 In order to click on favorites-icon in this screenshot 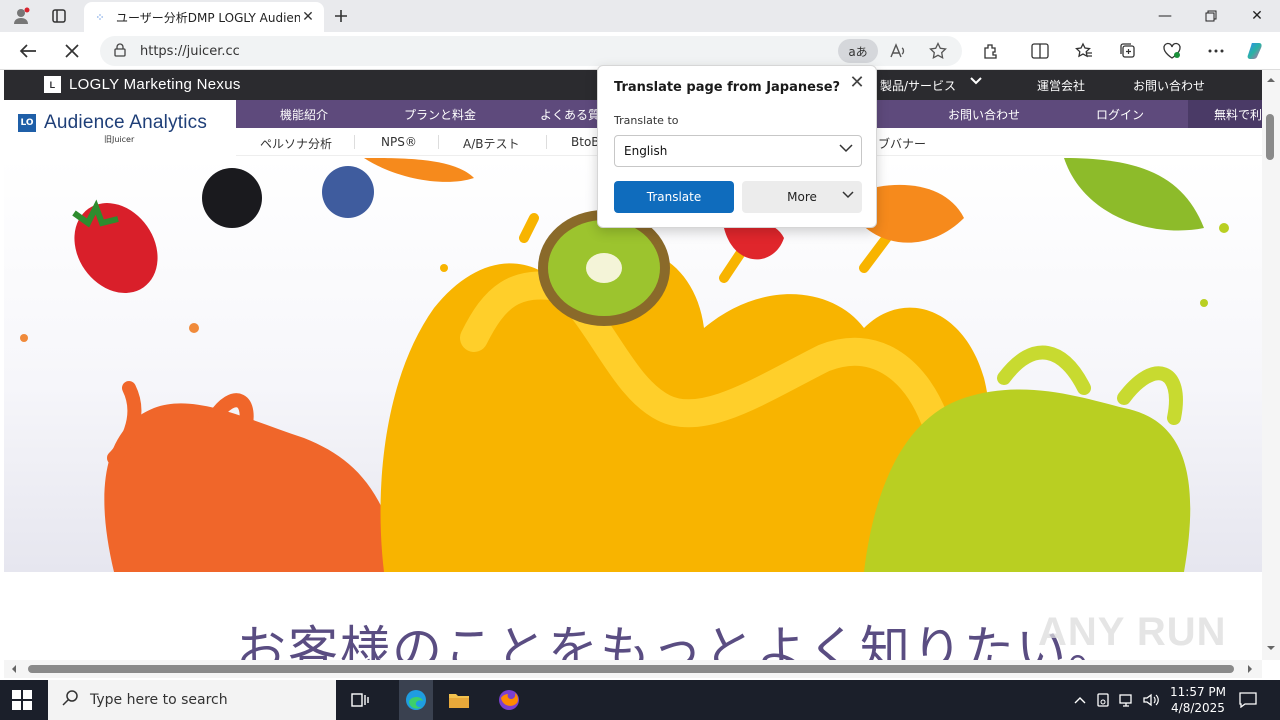, I will do `click(1084, 51)`.